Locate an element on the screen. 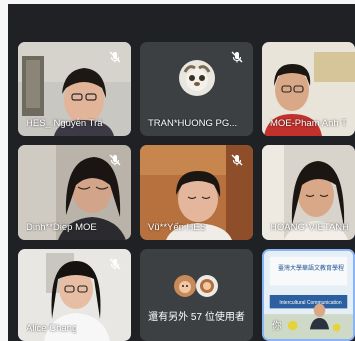 This screenshot has width=355, height=341. screen-share-subtitle: Intercultural Communication is located at coordinates (310, 303).